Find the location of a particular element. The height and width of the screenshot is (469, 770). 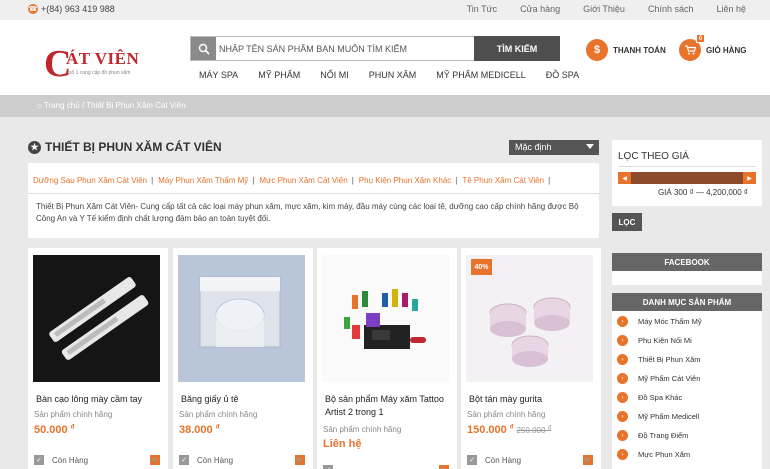

breadcrumb-trail: ⌂ Trang chủ / Thiết Bị Phun Xăm Cát Viên is located at coordinates (111, 105).